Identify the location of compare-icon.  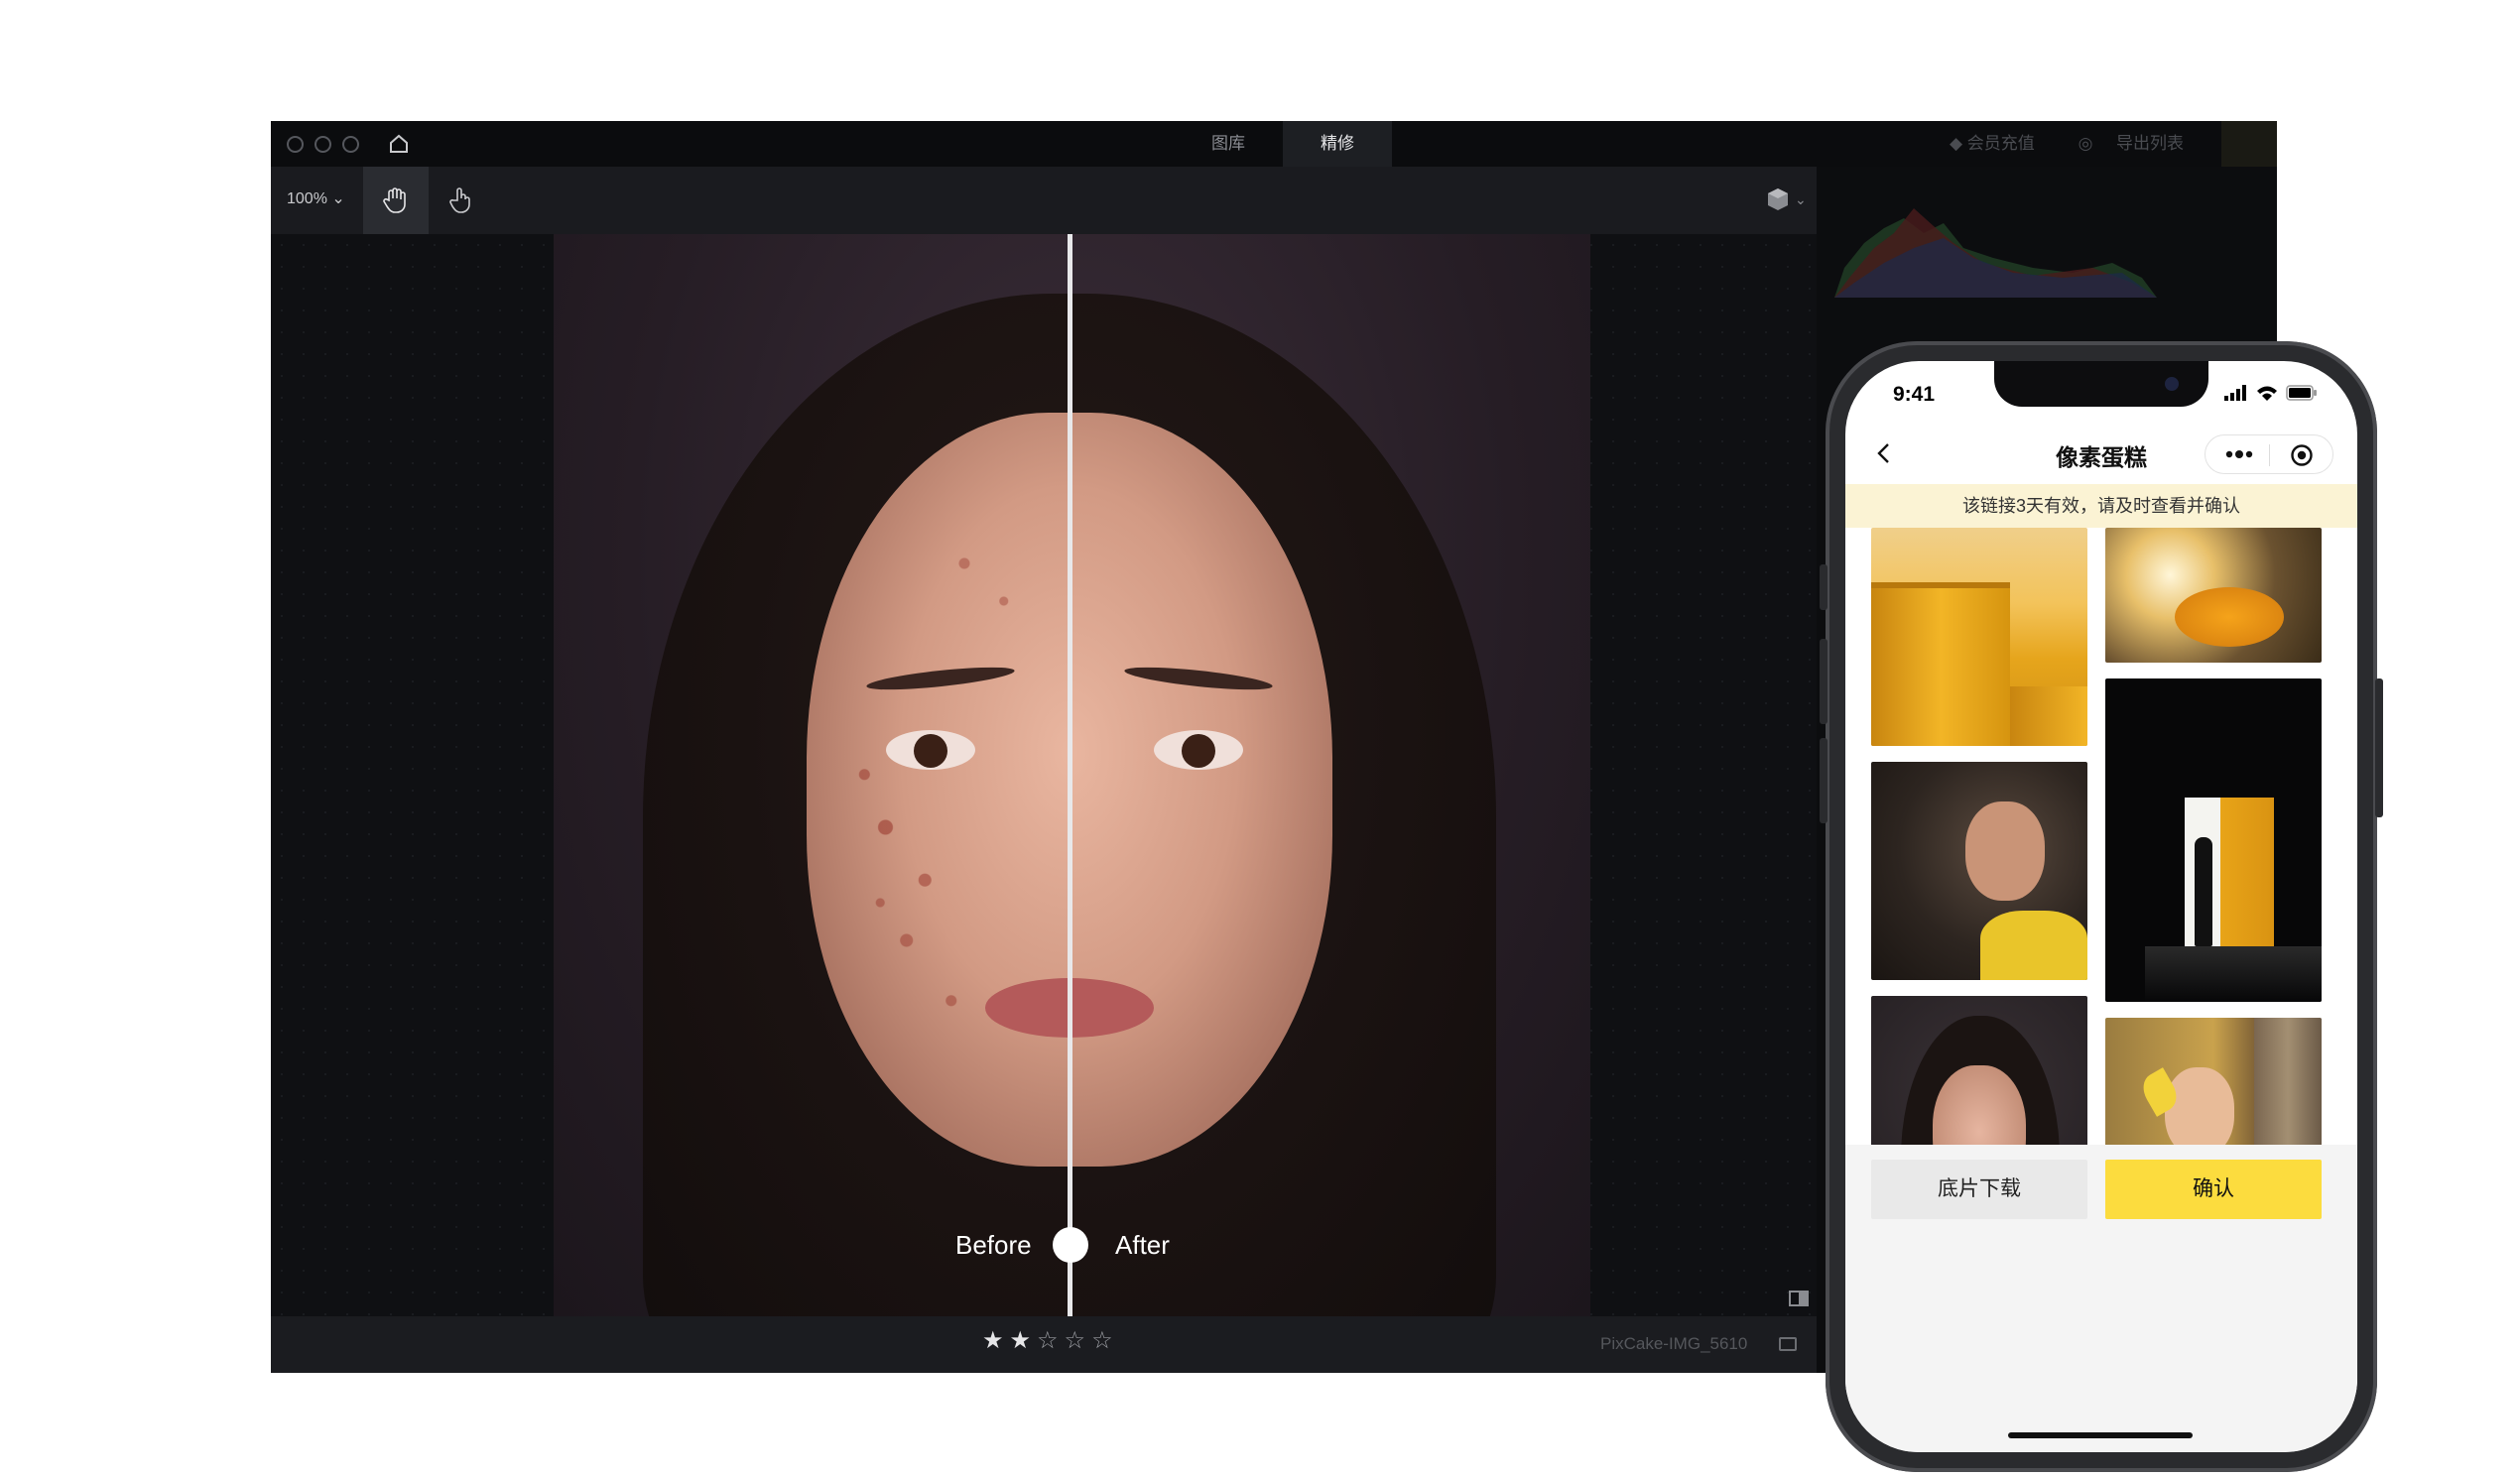
(1799, 1299).